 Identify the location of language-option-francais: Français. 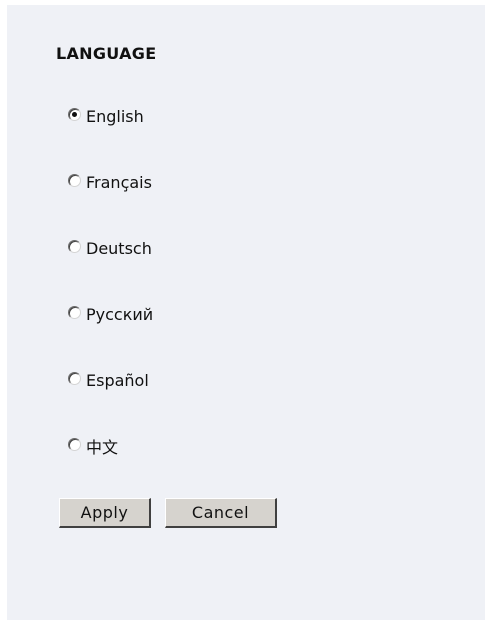
(110, 182).